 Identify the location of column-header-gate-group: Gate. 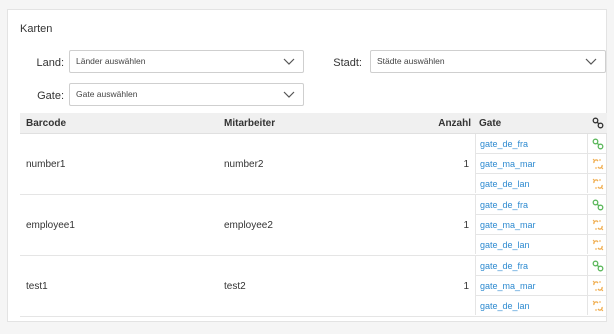
(541, 123).